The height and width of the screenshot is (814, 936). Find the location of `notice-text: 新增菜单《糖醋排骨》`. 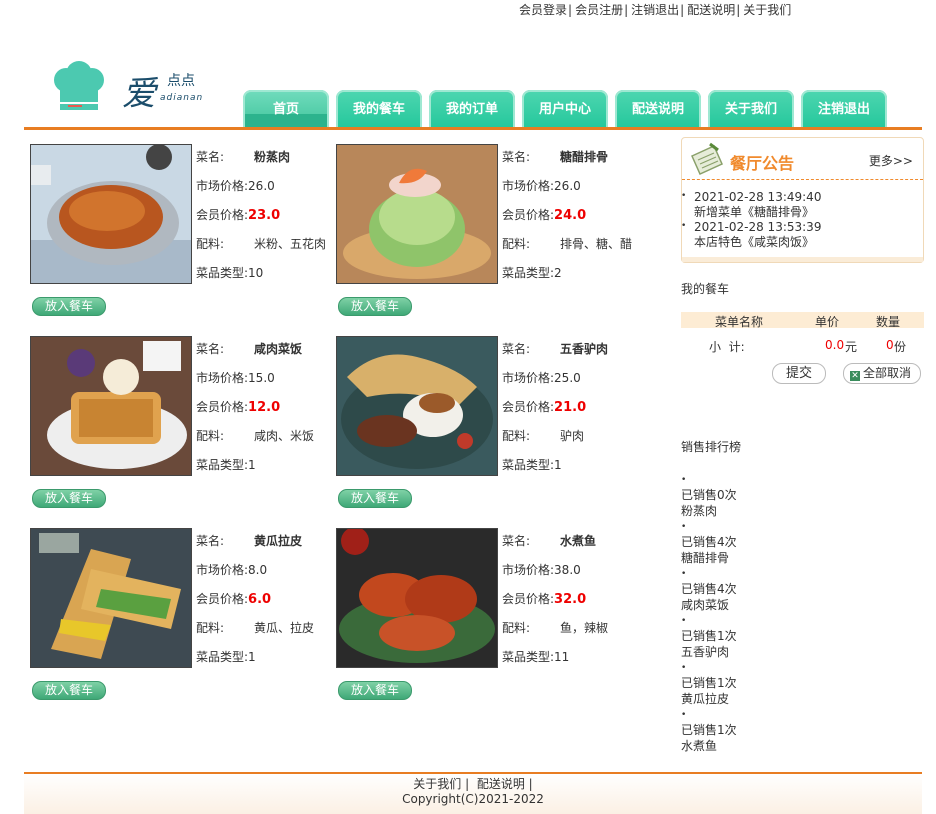

notice-text: 新增菜单《糖醋排骨》 is located at coordinates (757, 212).